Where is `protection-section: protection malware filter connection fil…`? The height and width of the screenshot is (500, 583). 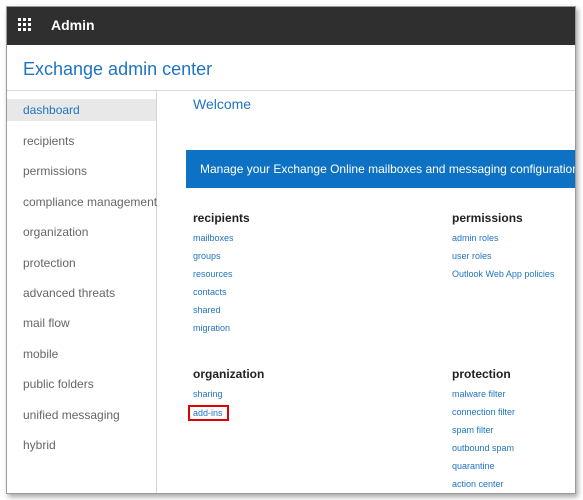
protection-section: protection malware filter connection fil… is located at coordinates (483, 430).